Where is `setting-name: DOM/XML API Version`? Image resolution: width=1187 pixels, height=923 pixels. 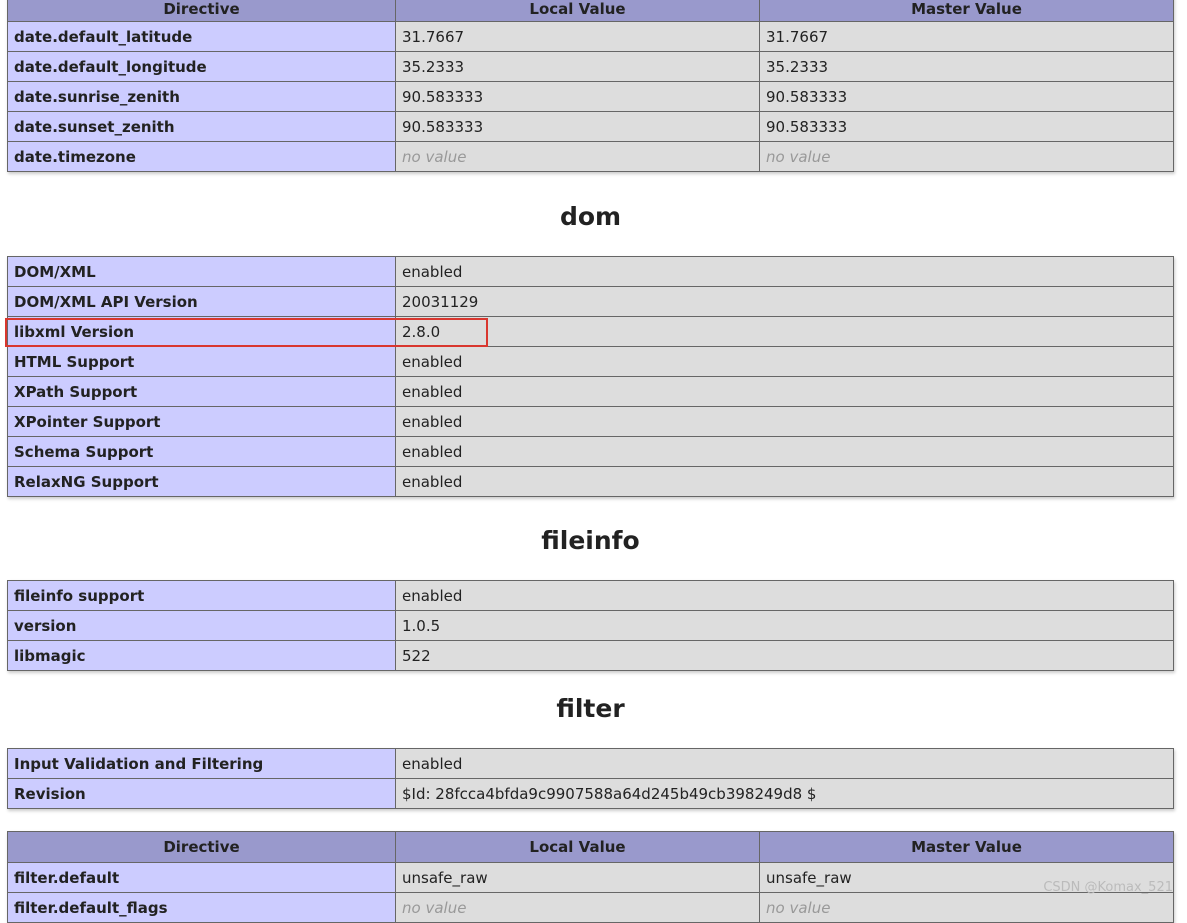
setting-name: DOM/XML API Version is located at coordinates (201, 301).